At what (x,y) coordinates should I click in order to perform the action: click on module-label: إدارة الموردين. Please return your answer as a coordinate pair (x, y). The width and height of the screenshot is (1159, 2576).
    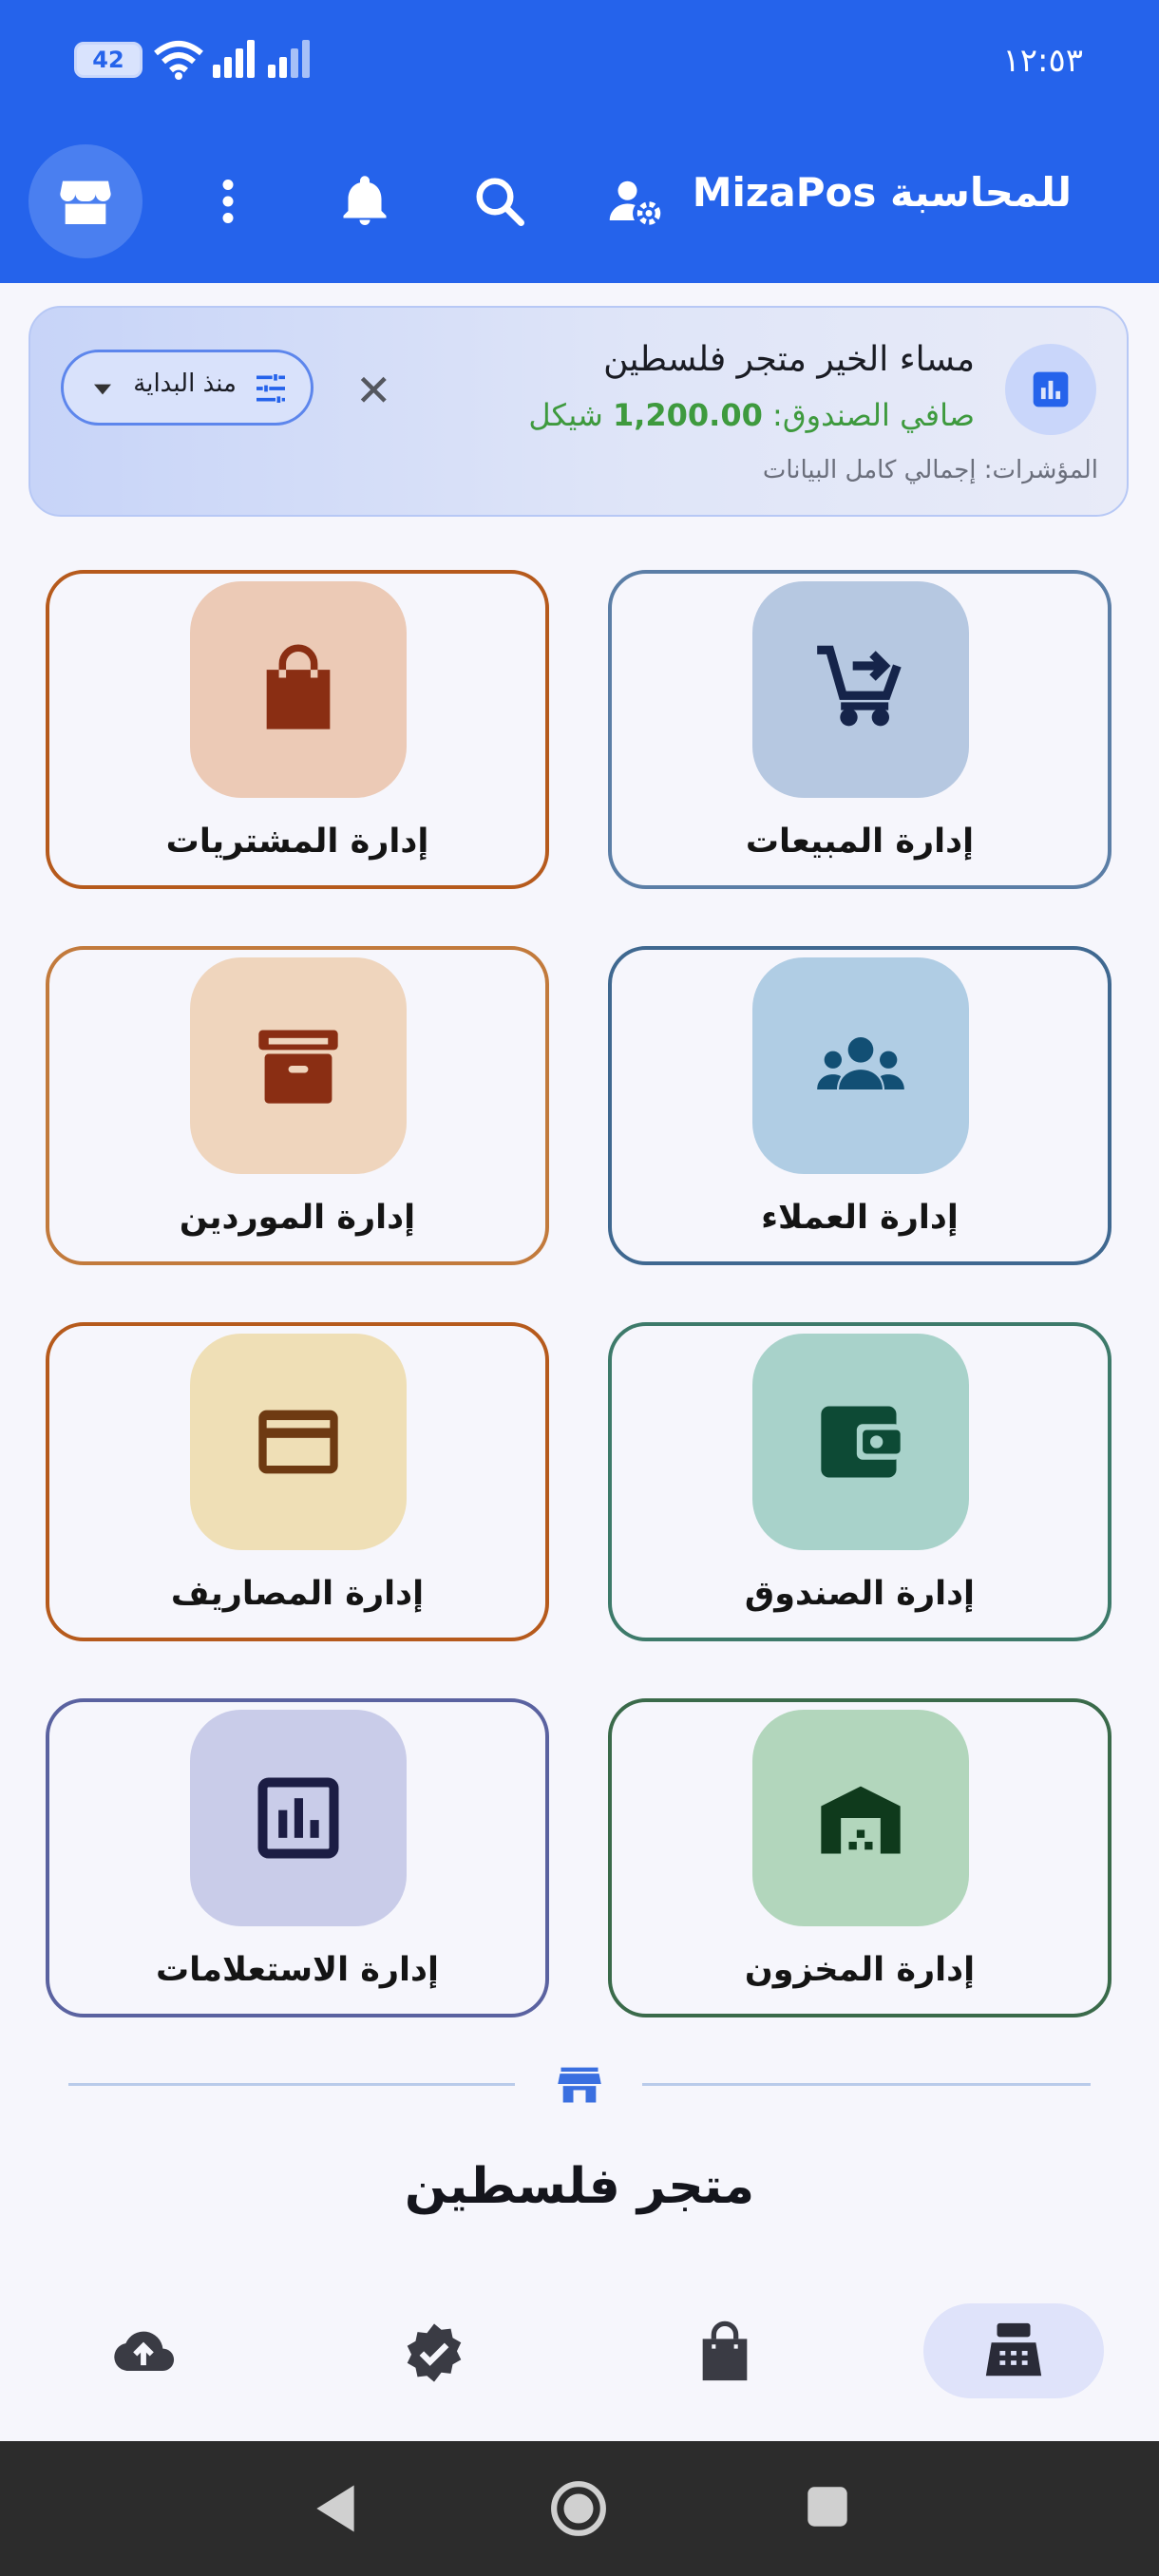
    Looking at the image, I should click on (297, 1218).